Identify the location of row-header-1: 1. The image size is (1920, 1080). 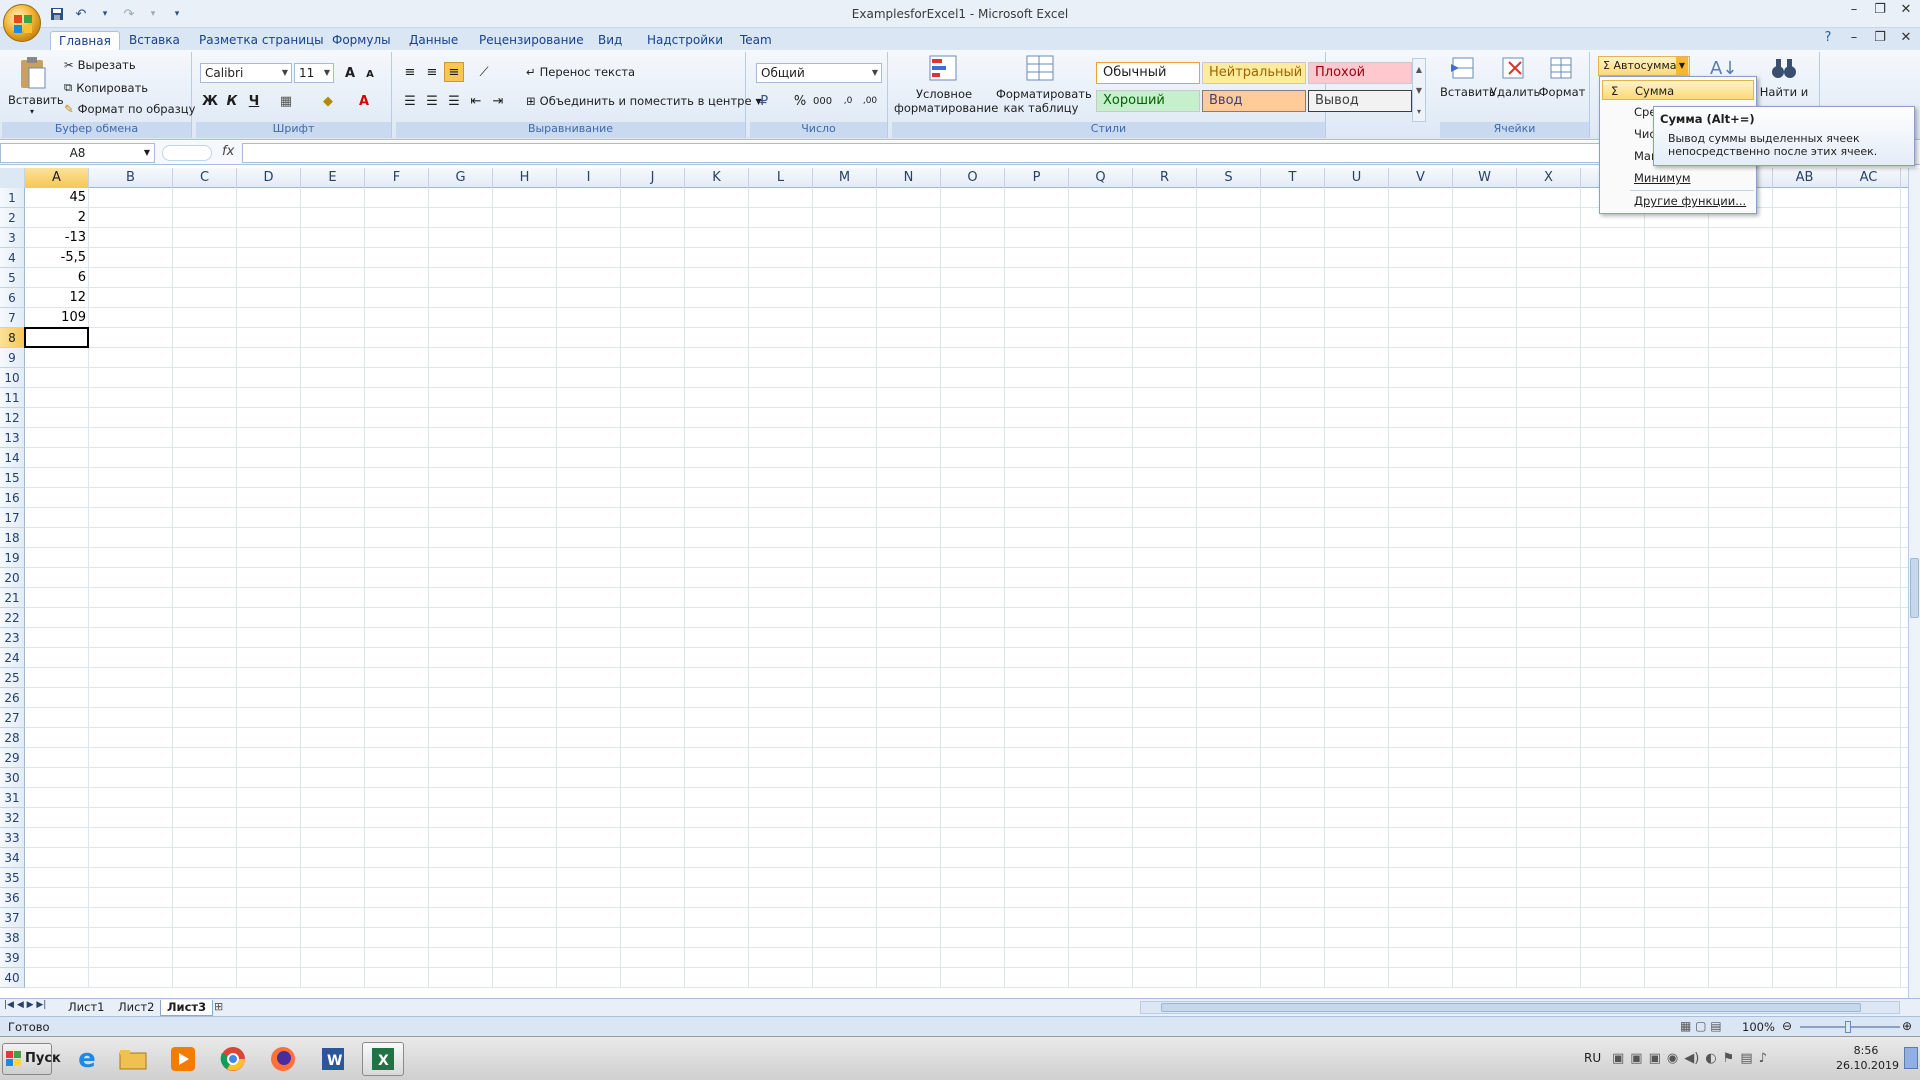
(12, 198).